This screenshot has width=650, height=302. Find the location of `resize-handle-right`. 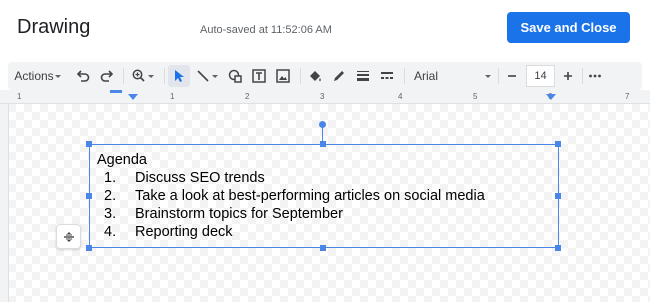

resize-handle-right is located at coordinates (558, 196).